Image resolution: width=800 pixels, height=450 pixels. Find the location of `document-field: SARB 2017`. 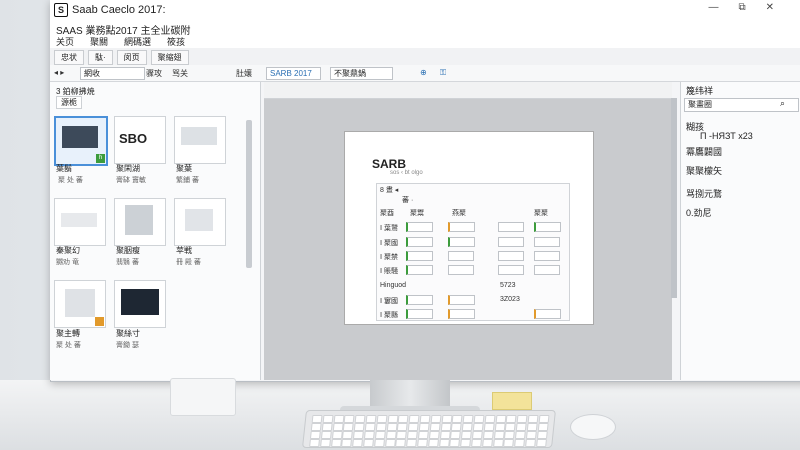

document-field: SARB 2017 is located at coordinates (293, 73).